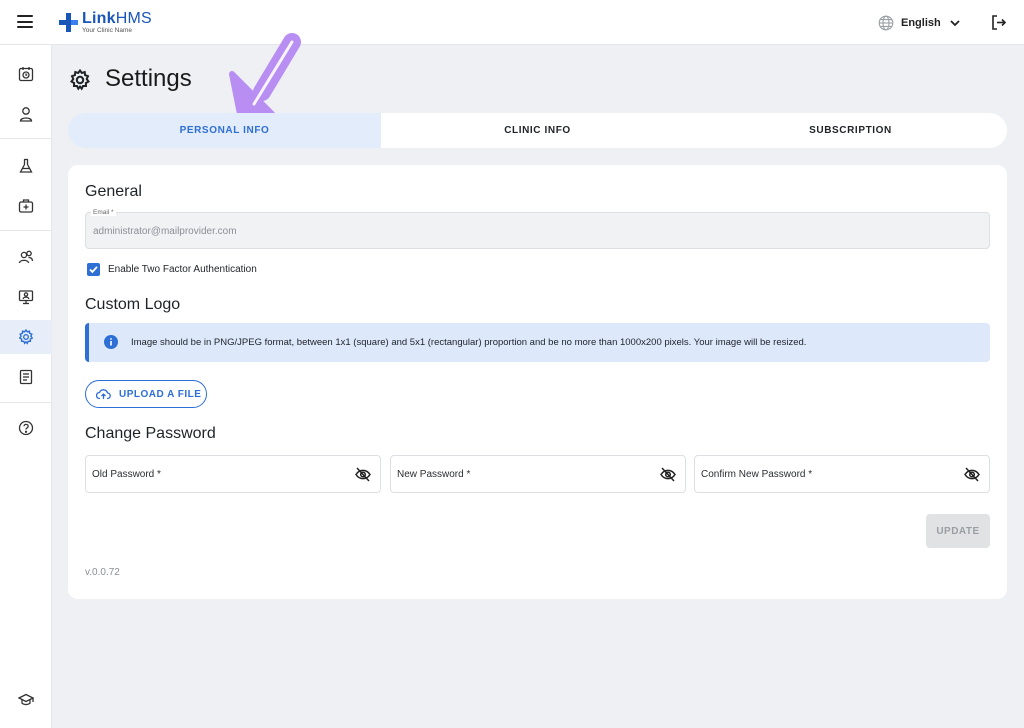 The height and width of the screenshot is (728, 1024). What do you see at coordinates (80, 80) in the screenshot?
I see `settings-title-gear-icon` at bounding box center [80, 80].